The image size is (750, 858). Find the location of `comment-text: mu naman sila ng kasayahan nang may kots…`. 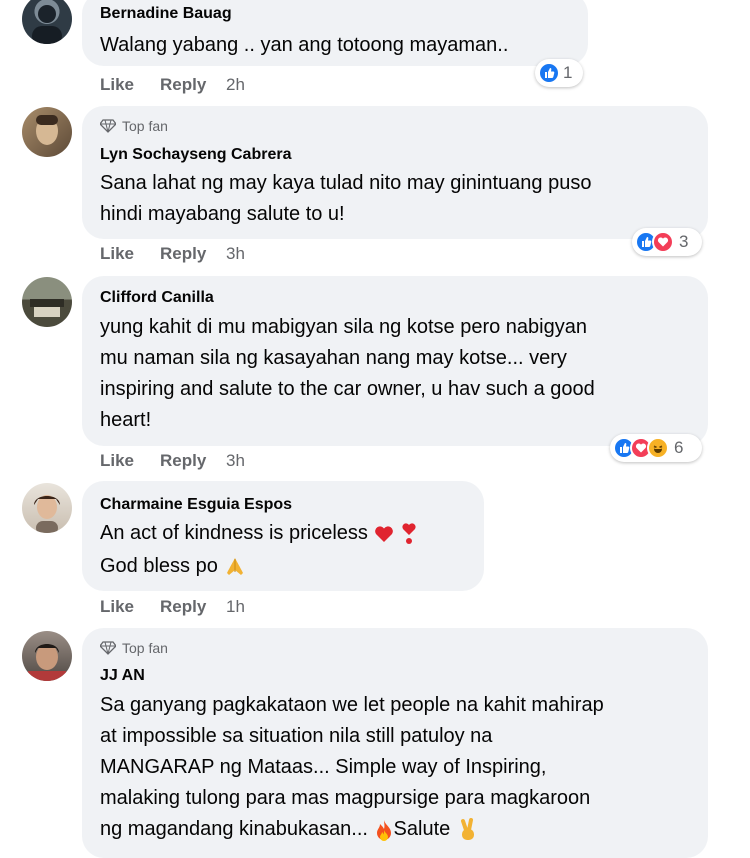

comment-text: mu naman sila ng kasayahan nang may kots… is located at coordinates (333, 358).